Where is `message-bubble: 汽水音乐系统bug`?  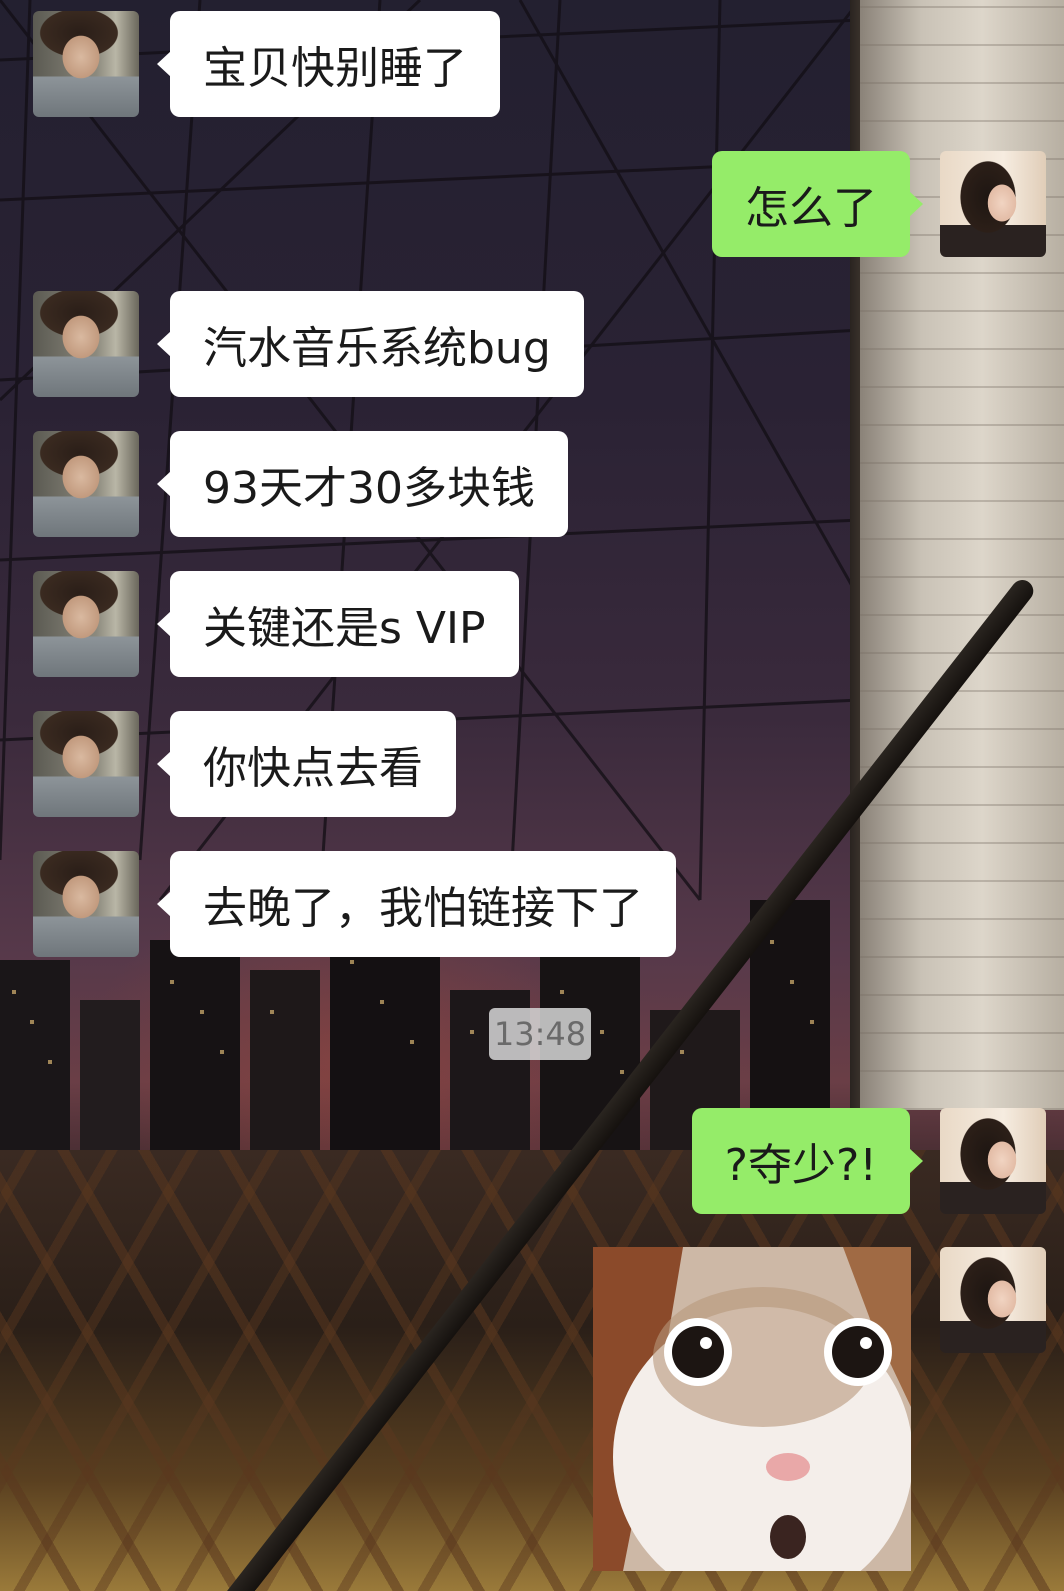
message-bubble: 汽水音乐系统bug is located at coordinates (370, 344).